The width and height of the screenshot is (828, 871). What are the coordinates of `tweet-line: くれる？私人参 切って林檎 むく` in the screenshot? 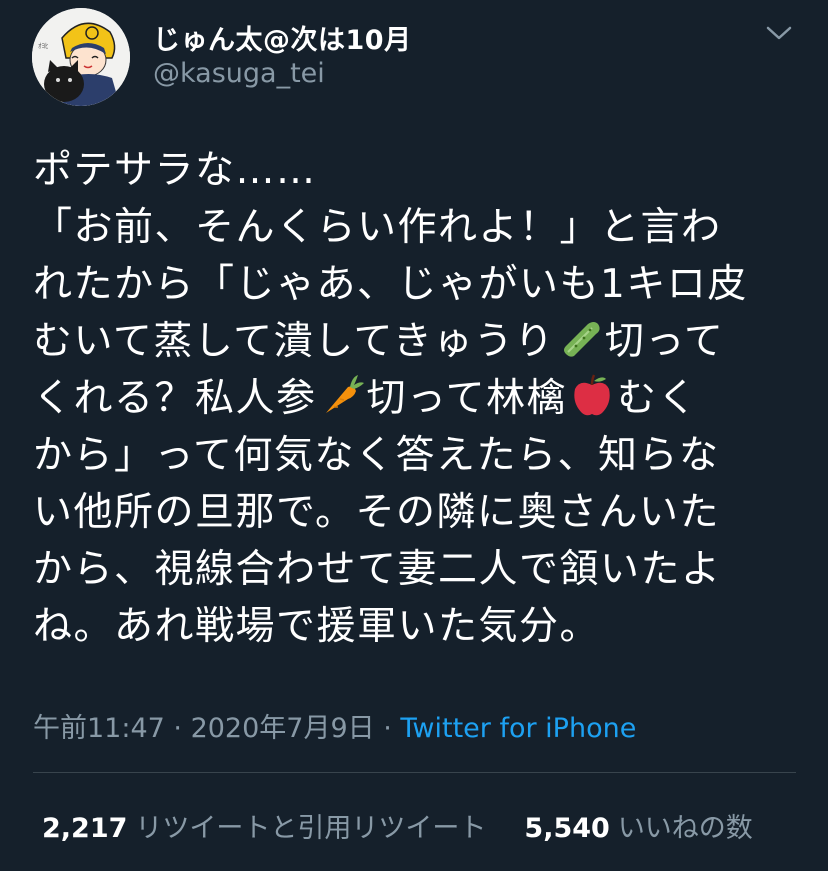 It's located at (418, 398).